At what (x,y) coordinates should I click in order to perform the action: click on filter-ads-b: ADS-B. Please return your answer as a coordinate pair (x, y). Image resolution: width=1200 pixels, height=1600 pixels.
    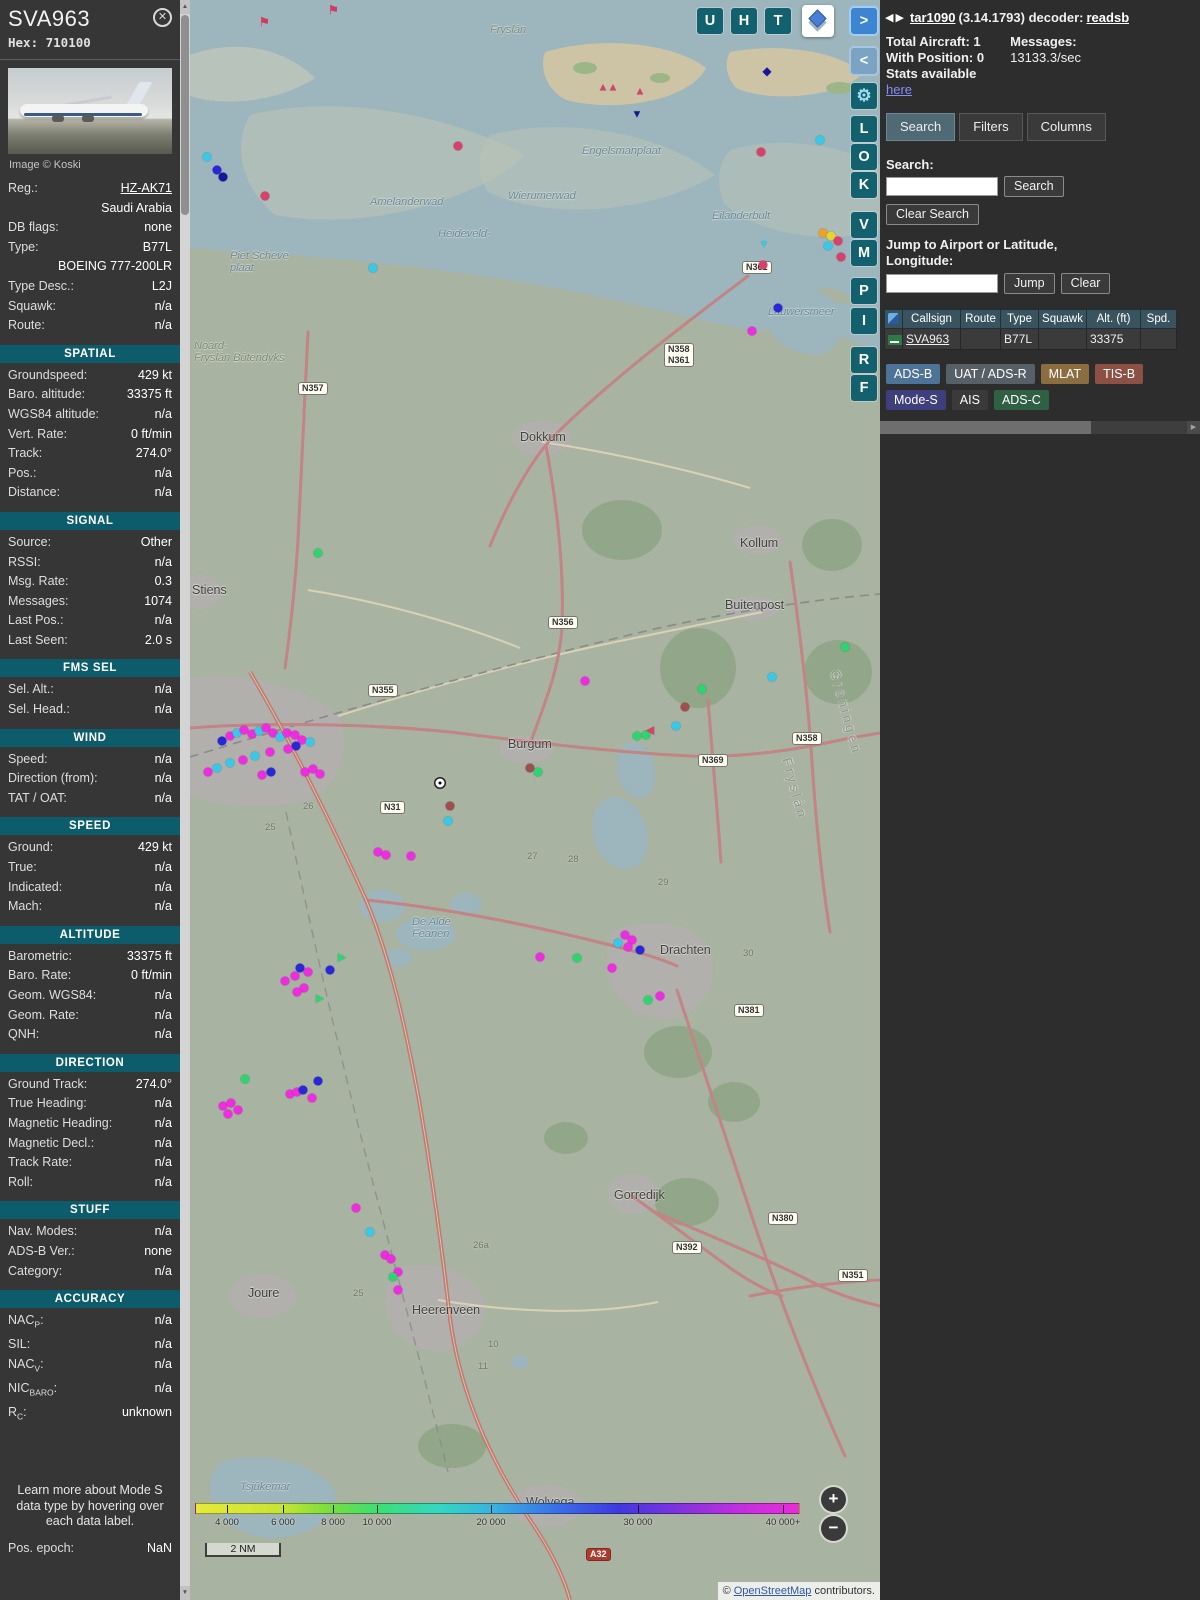
    Looking at the image, I should click on (913, 374).